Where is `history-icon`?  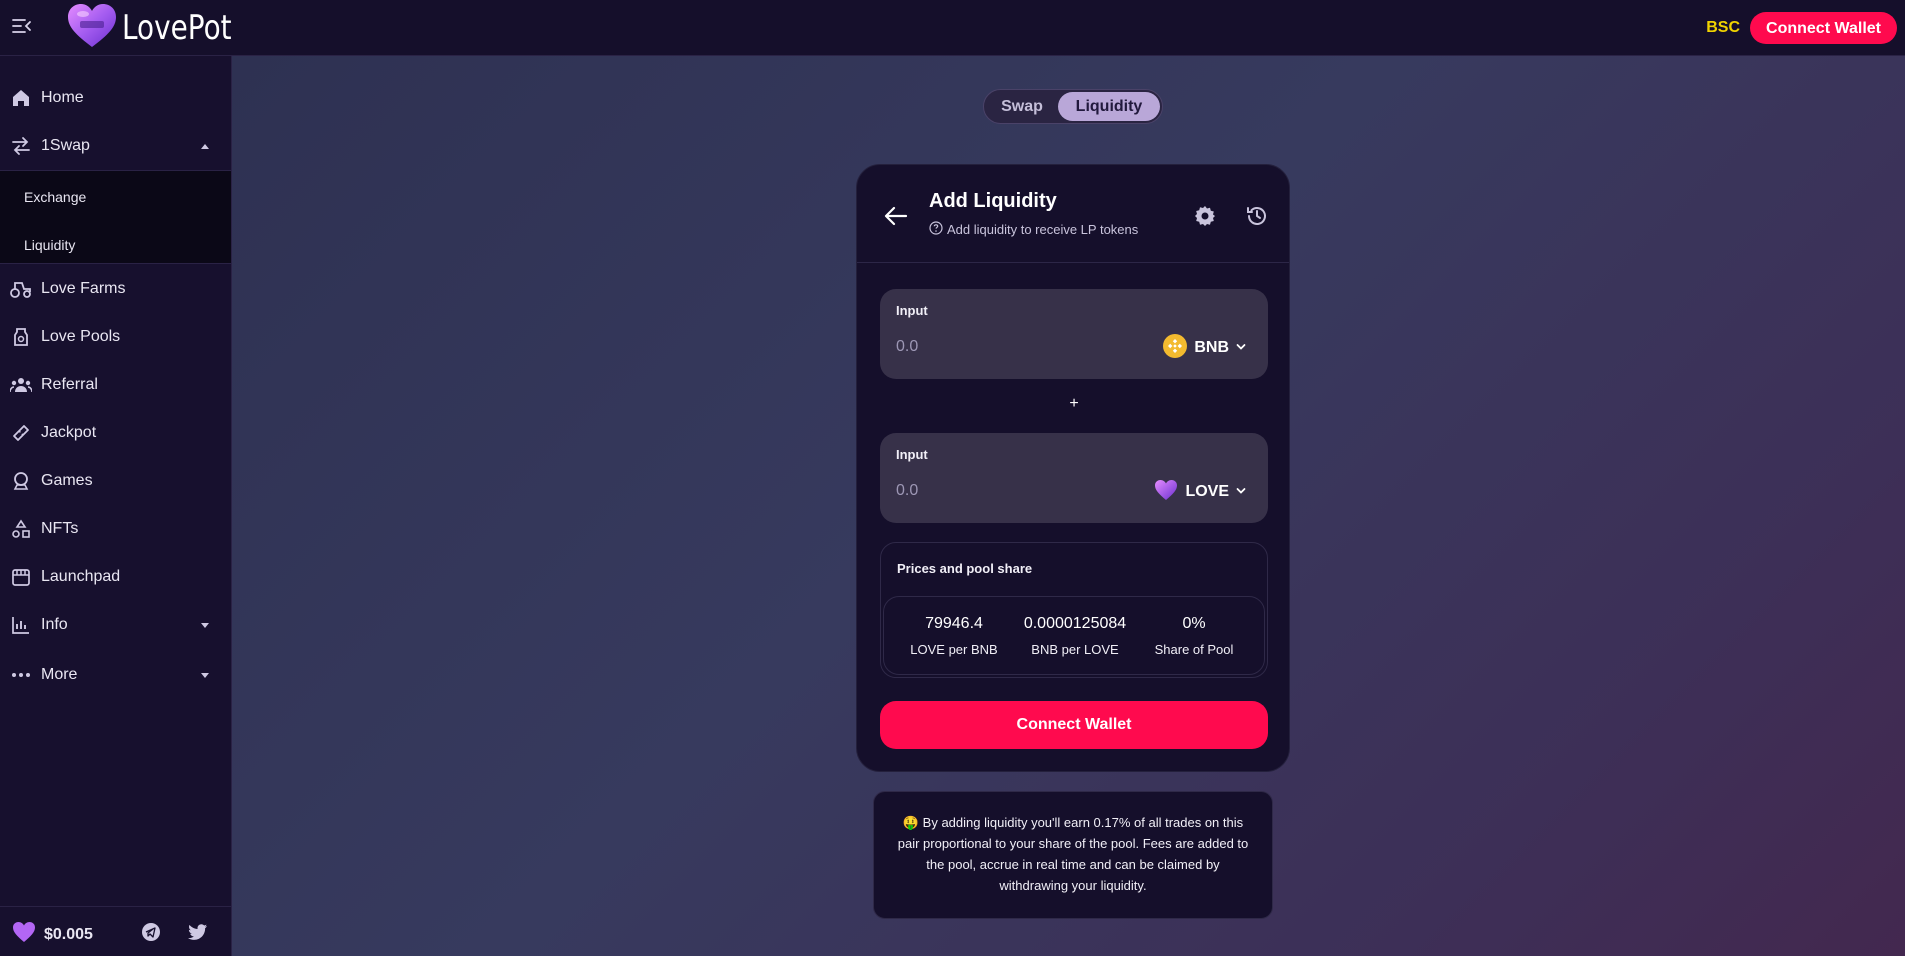 history-icon is located at coordinates (1257, 216).